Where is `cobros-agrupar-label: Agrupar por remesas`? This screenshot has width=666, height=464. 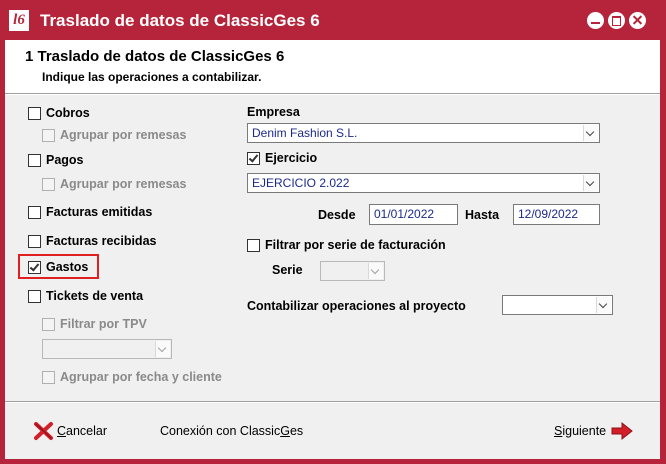 cobros-agrupar-label: Agrupar por remesas is located at coordinates (123, 135).